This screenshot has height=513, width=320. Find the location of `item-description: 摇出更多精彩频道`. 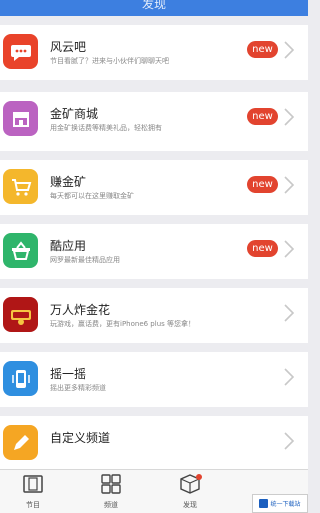

item-description: 摇出更多精彩频道 is located at coordinates (78, 388).